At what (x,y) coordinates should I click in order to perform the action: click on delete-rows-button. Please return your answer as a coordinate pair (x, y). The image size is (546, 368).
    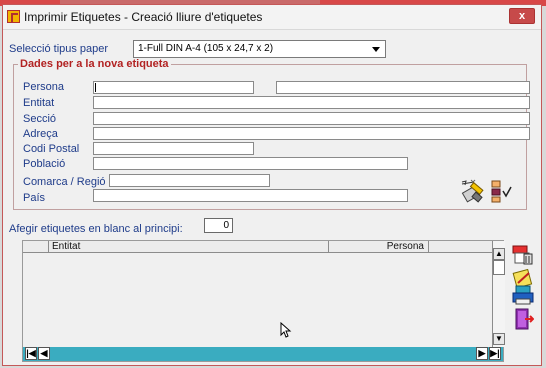
    Looking at the image, I should click on (523, 255).